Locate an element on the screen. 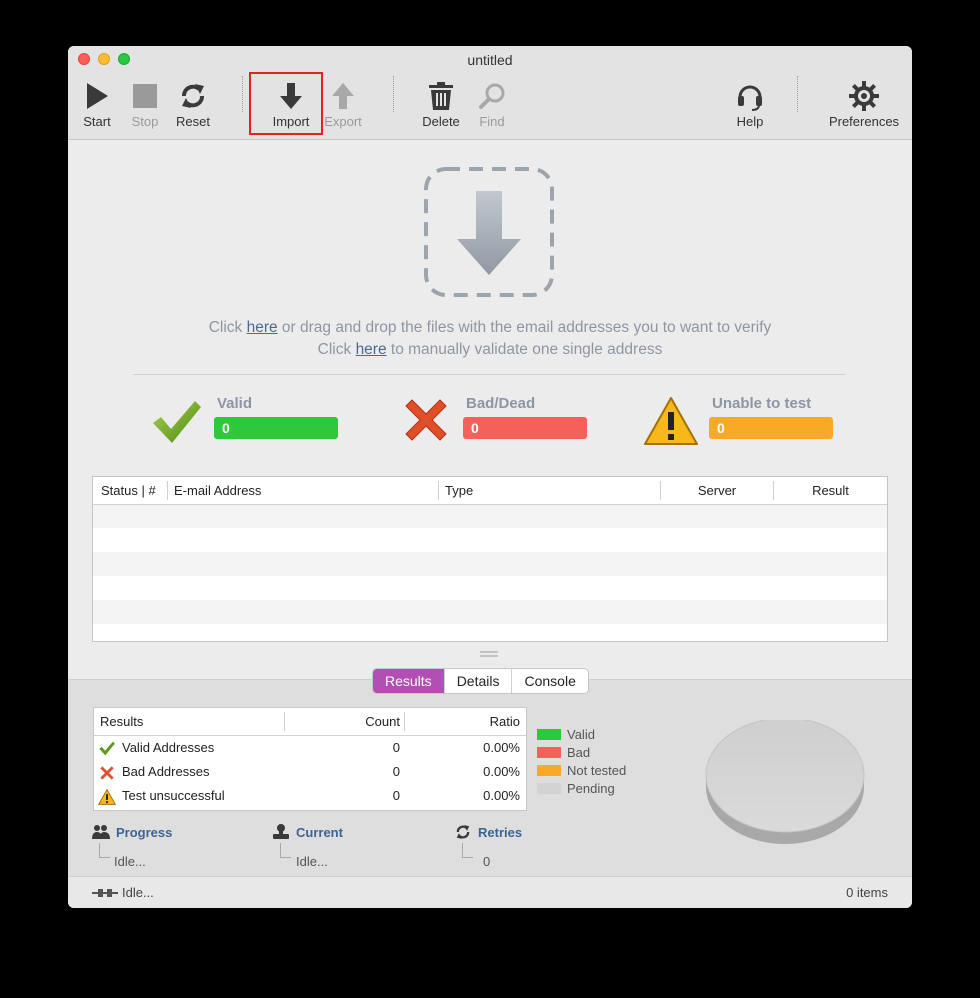 The height and width of the screenshot is (998, 980). retries-label: Retries is located at coordinates (500, 832).